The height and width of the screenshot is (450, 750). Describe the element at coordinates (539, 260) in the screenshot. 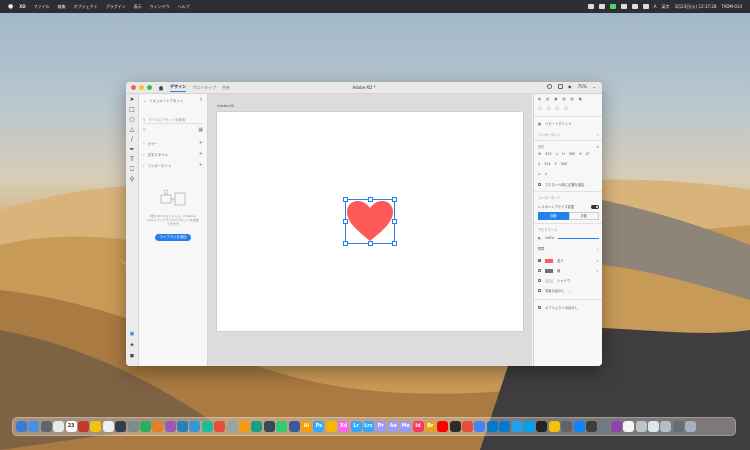

I see `fill-checkbox` at that location.